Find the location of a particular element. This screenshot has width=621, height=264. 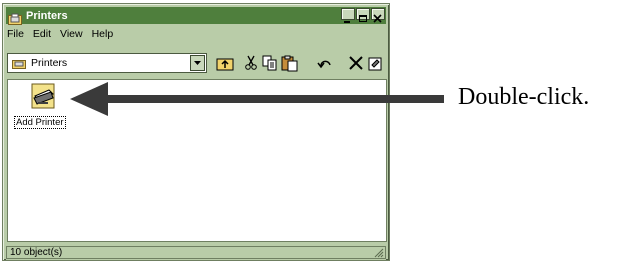

callout-caption: Double-click. is located at coordinates (524, 97).